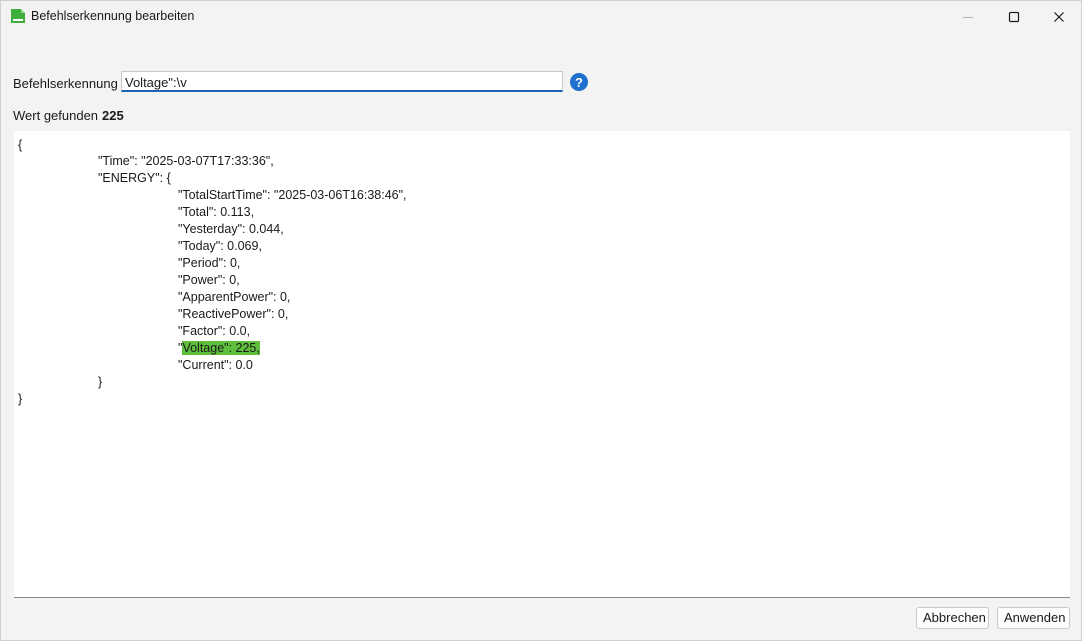  I want to click on json-line: "Factor": 0.0,, so click(214, 331).